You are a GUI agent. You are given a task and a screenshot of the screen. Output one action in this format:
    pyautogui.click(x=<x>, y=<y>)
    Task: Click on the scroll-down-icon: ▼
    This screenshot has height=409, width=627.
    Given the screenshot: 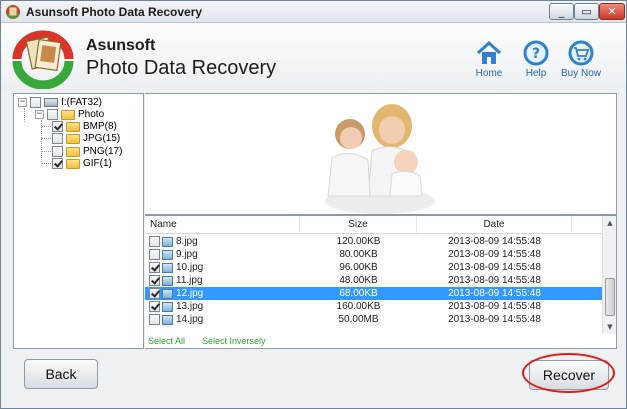 What is the action you would take?
    pyautogui.click(x=610, y=327)
    